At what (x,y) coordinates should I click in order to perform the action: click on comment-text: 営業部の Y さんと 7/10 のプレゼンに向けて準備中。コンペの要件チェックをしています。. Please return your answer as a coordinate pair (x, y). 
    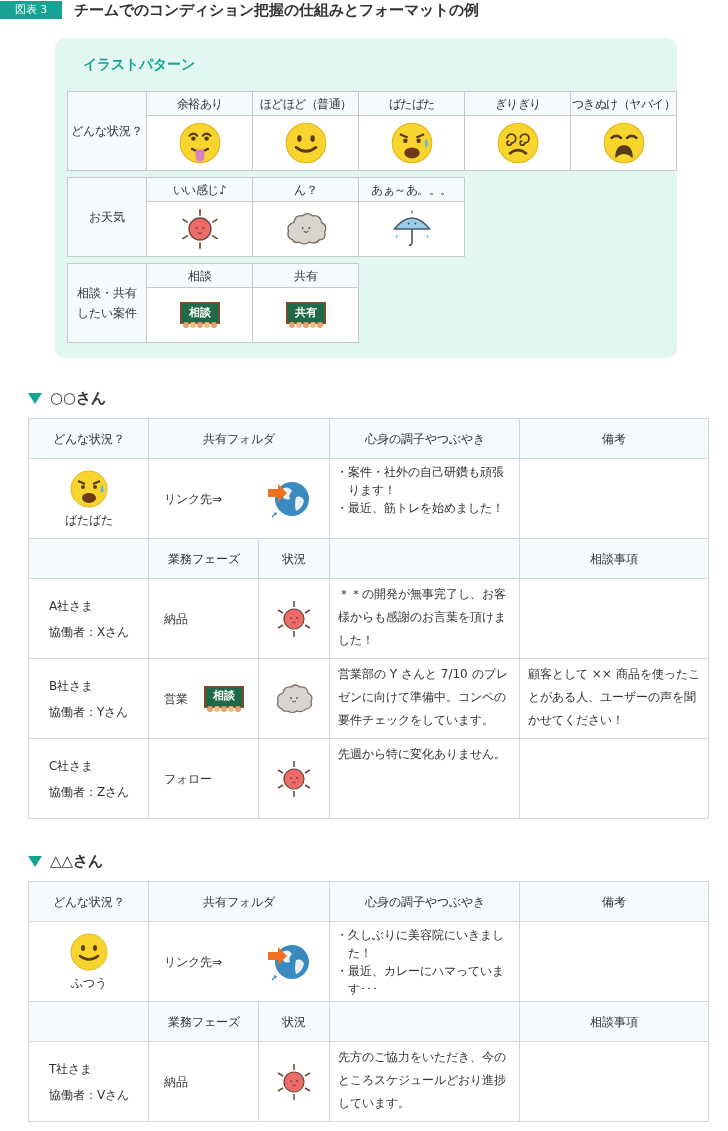
    Looking at the image, I should click on (423, 697).